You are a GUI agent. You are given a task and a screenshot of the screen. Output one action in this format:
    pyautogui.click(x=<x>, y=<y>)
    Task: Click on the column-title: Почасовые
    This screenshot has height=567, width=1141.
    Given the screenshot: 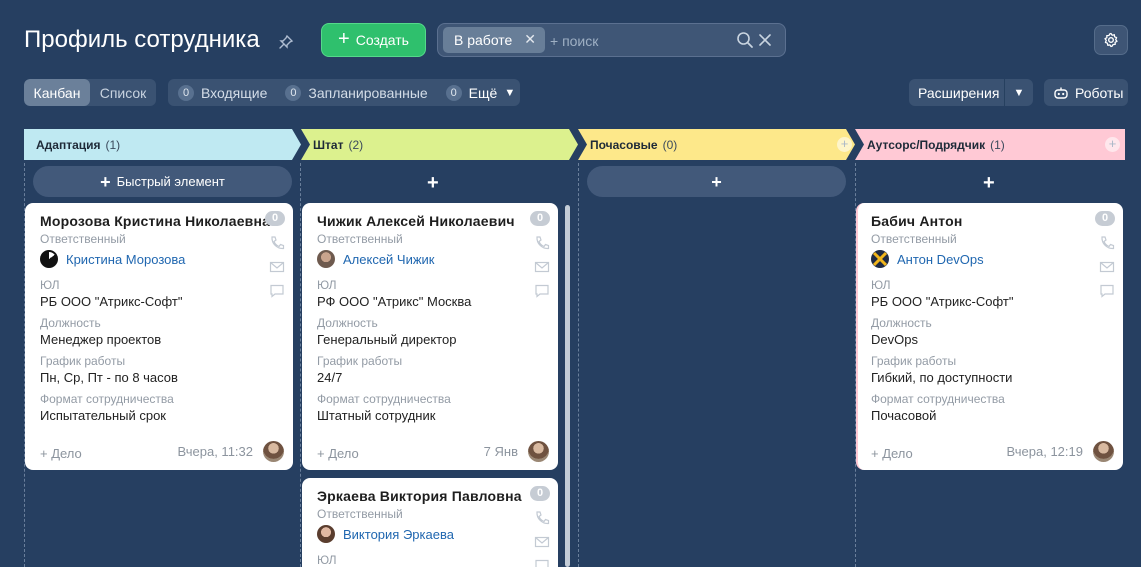 What is the action you would take?
    pyautogui.click(x=624, y=144)
    